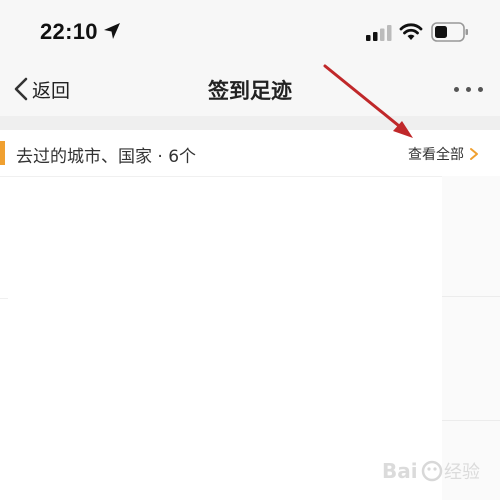 The height and width of the screenshot is (500, 500). Describe the element at coordinates (411, 31) in the screenshot. I see `wifi-icon` at that location.